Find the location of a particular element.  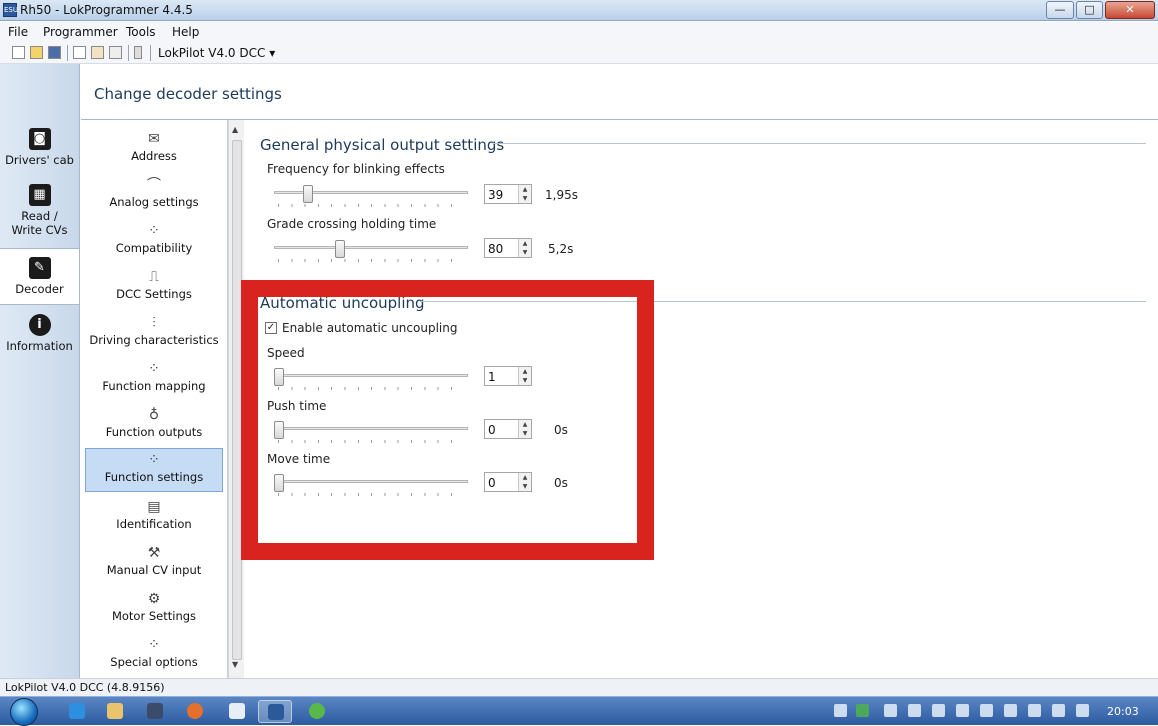

flag-icon is located at coordinates (986, 710).